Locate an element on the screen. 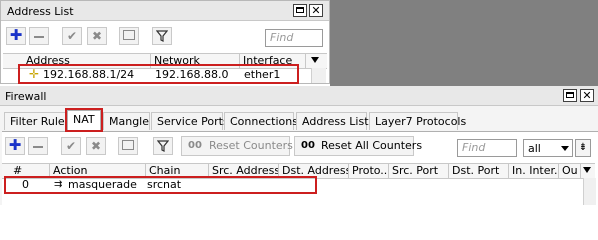 The width and height of the screenshot is (598, 240). column-header-dst-port: Dst. Port is located at coordinates (479, 171).